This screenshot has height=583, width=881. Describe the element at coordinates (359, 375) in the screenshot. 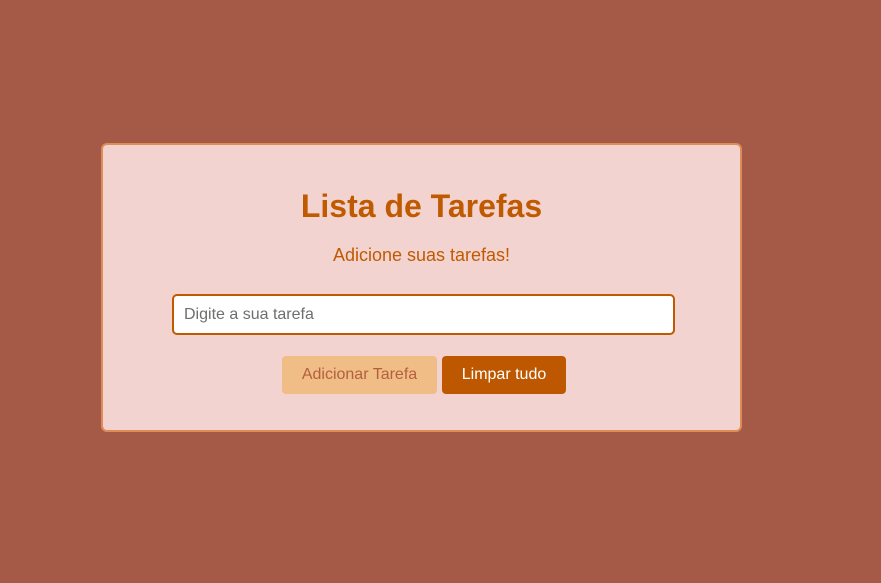

I see `add-task-button: Adicionar Tarefa` at that location.